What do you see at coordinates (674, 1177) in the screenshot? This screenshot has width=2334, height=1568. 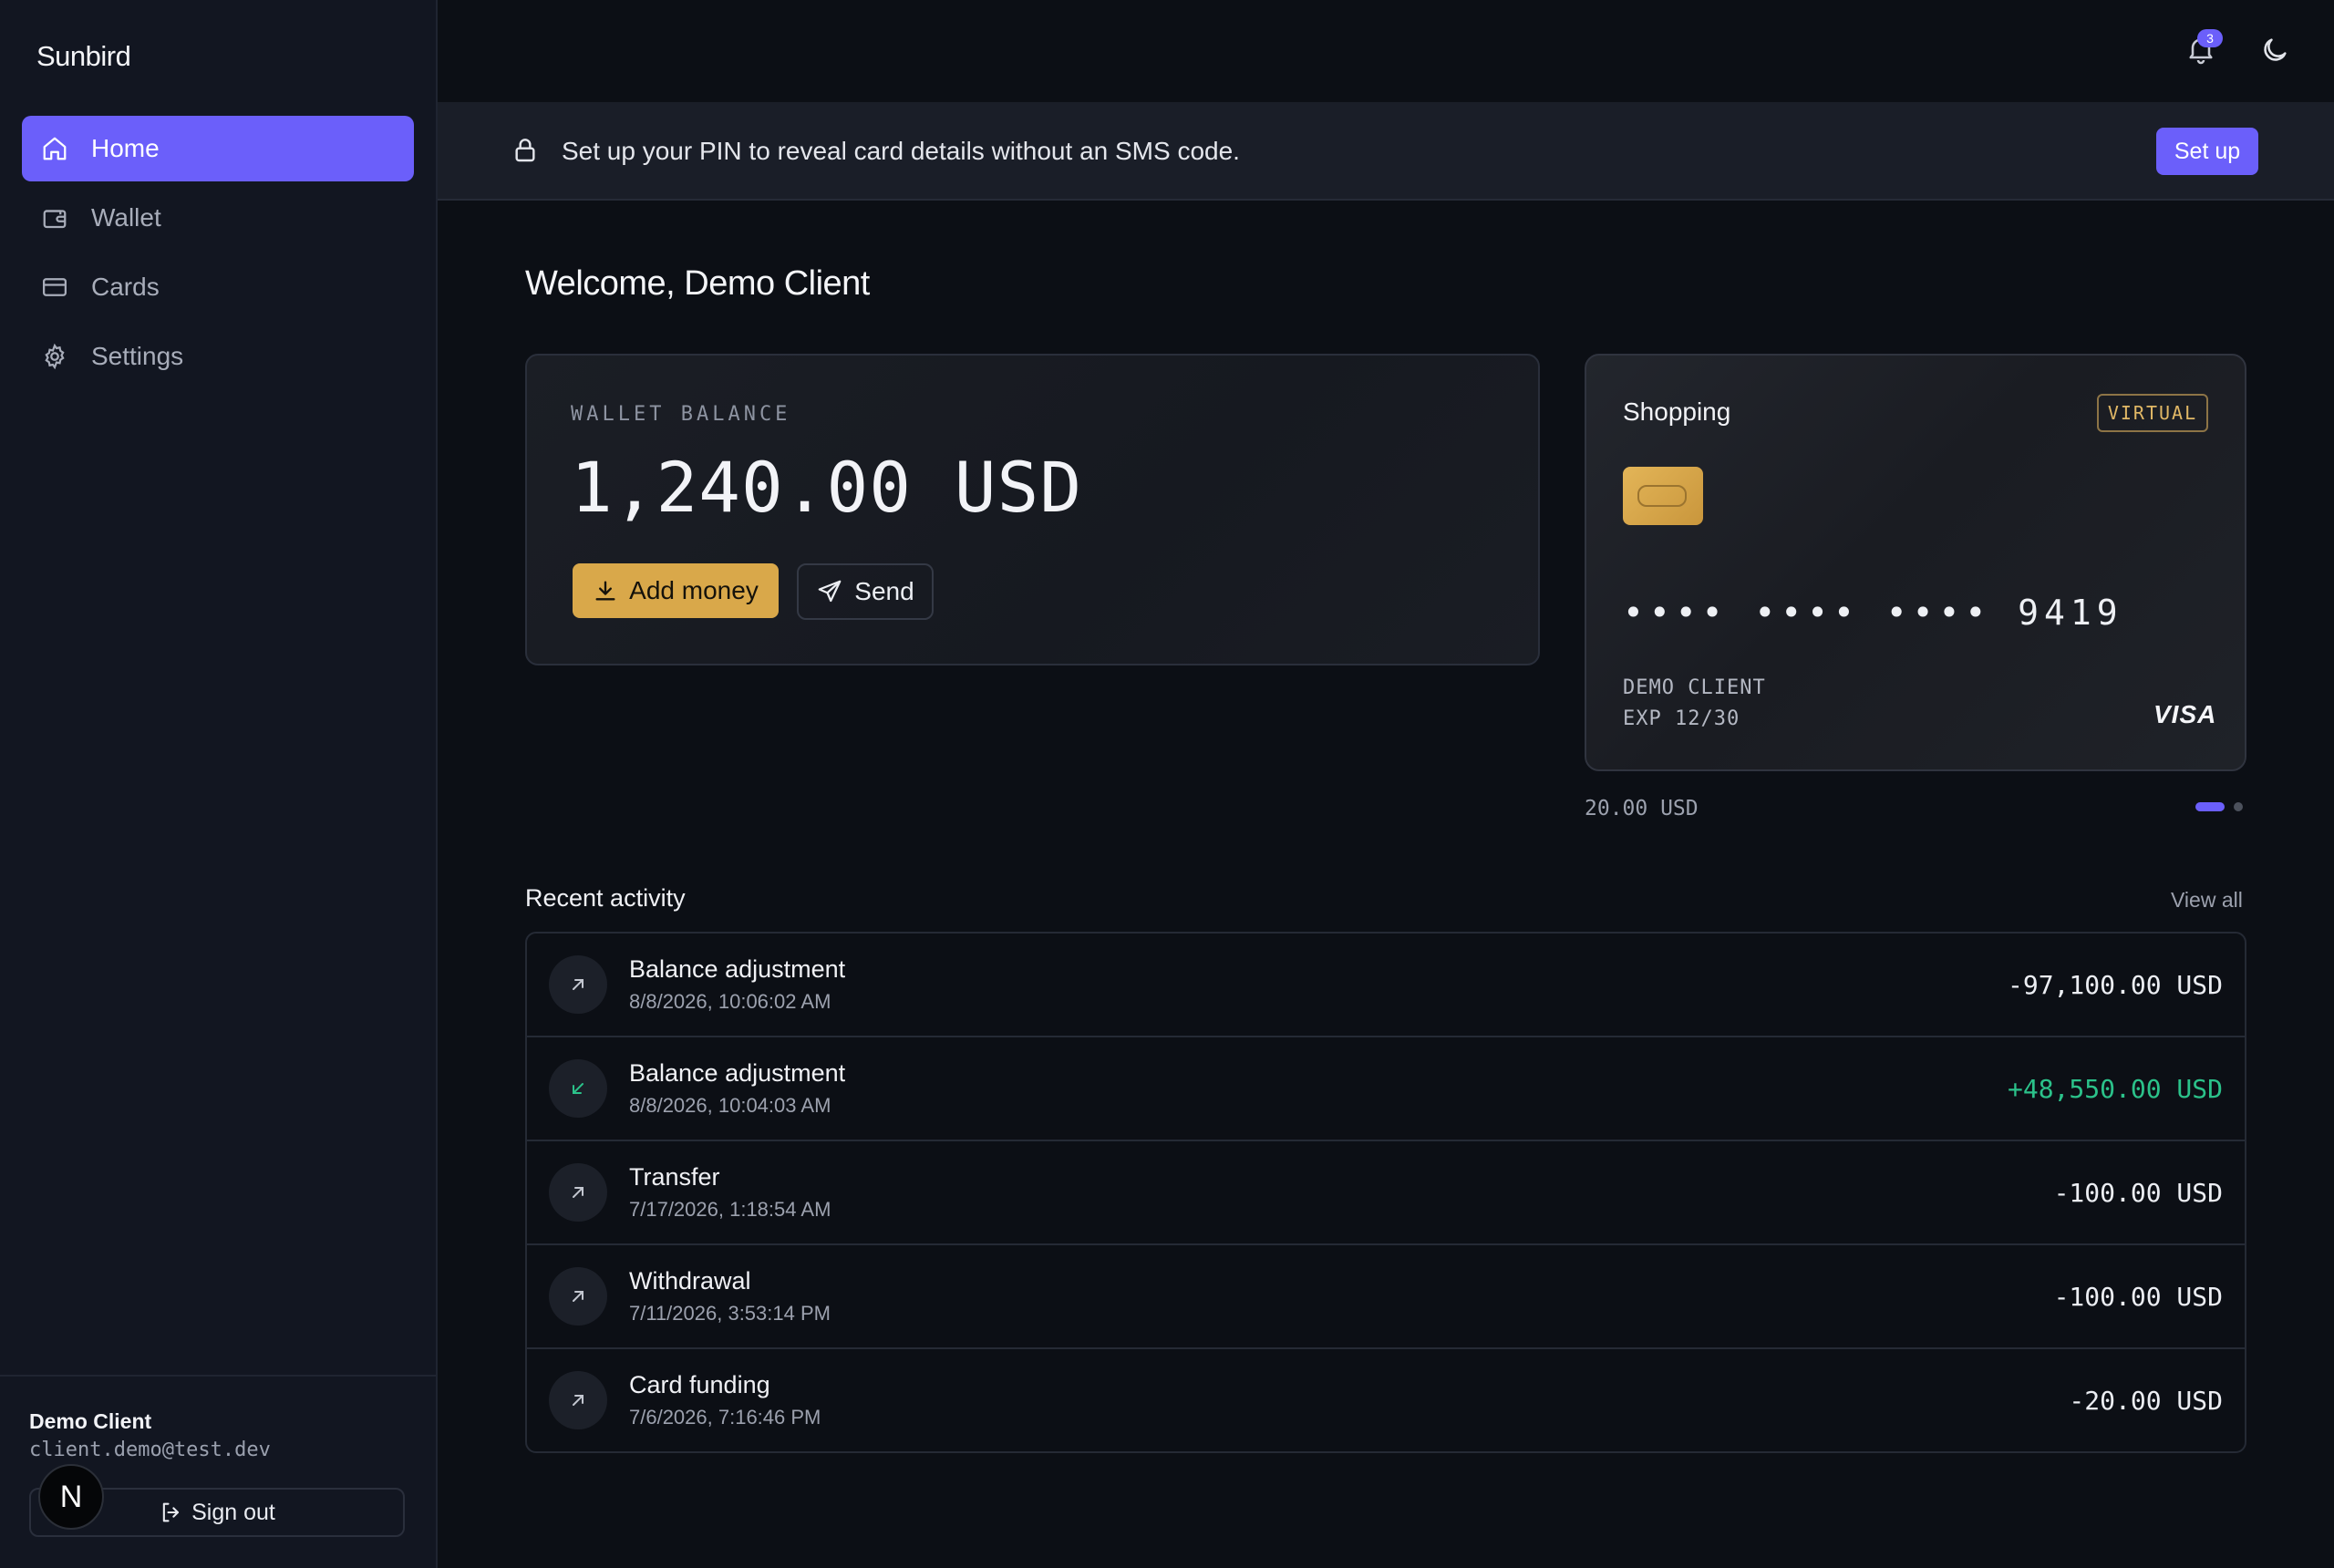 I see `activity-name: Transfer` at bounding box center [674, 1177].